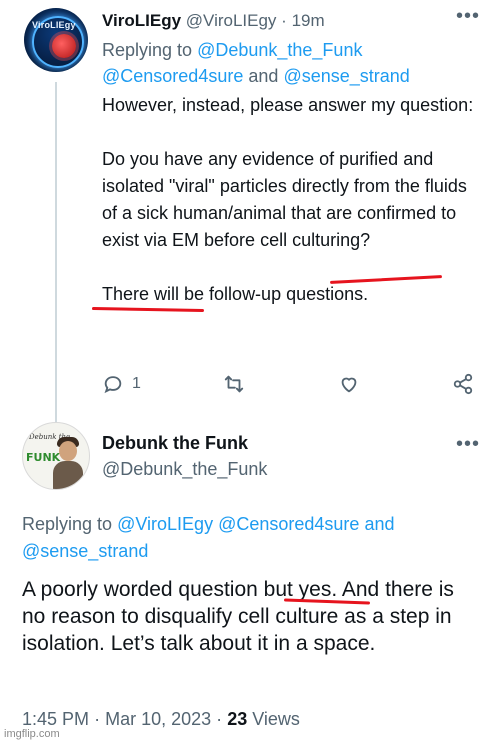 The height and width of the screenshot is (743, 500). I want to click on tweet1-action-bar: 1, so click(290, 384).